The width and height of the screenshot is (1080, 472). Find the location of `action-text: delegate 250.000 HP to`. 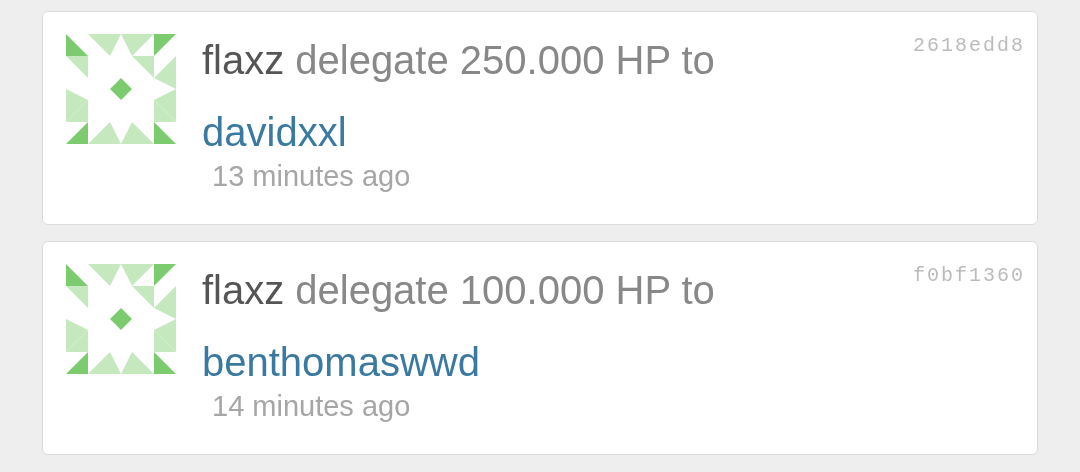

action-text: delegate 250.000 HP to is located at coordinates (505, 60).